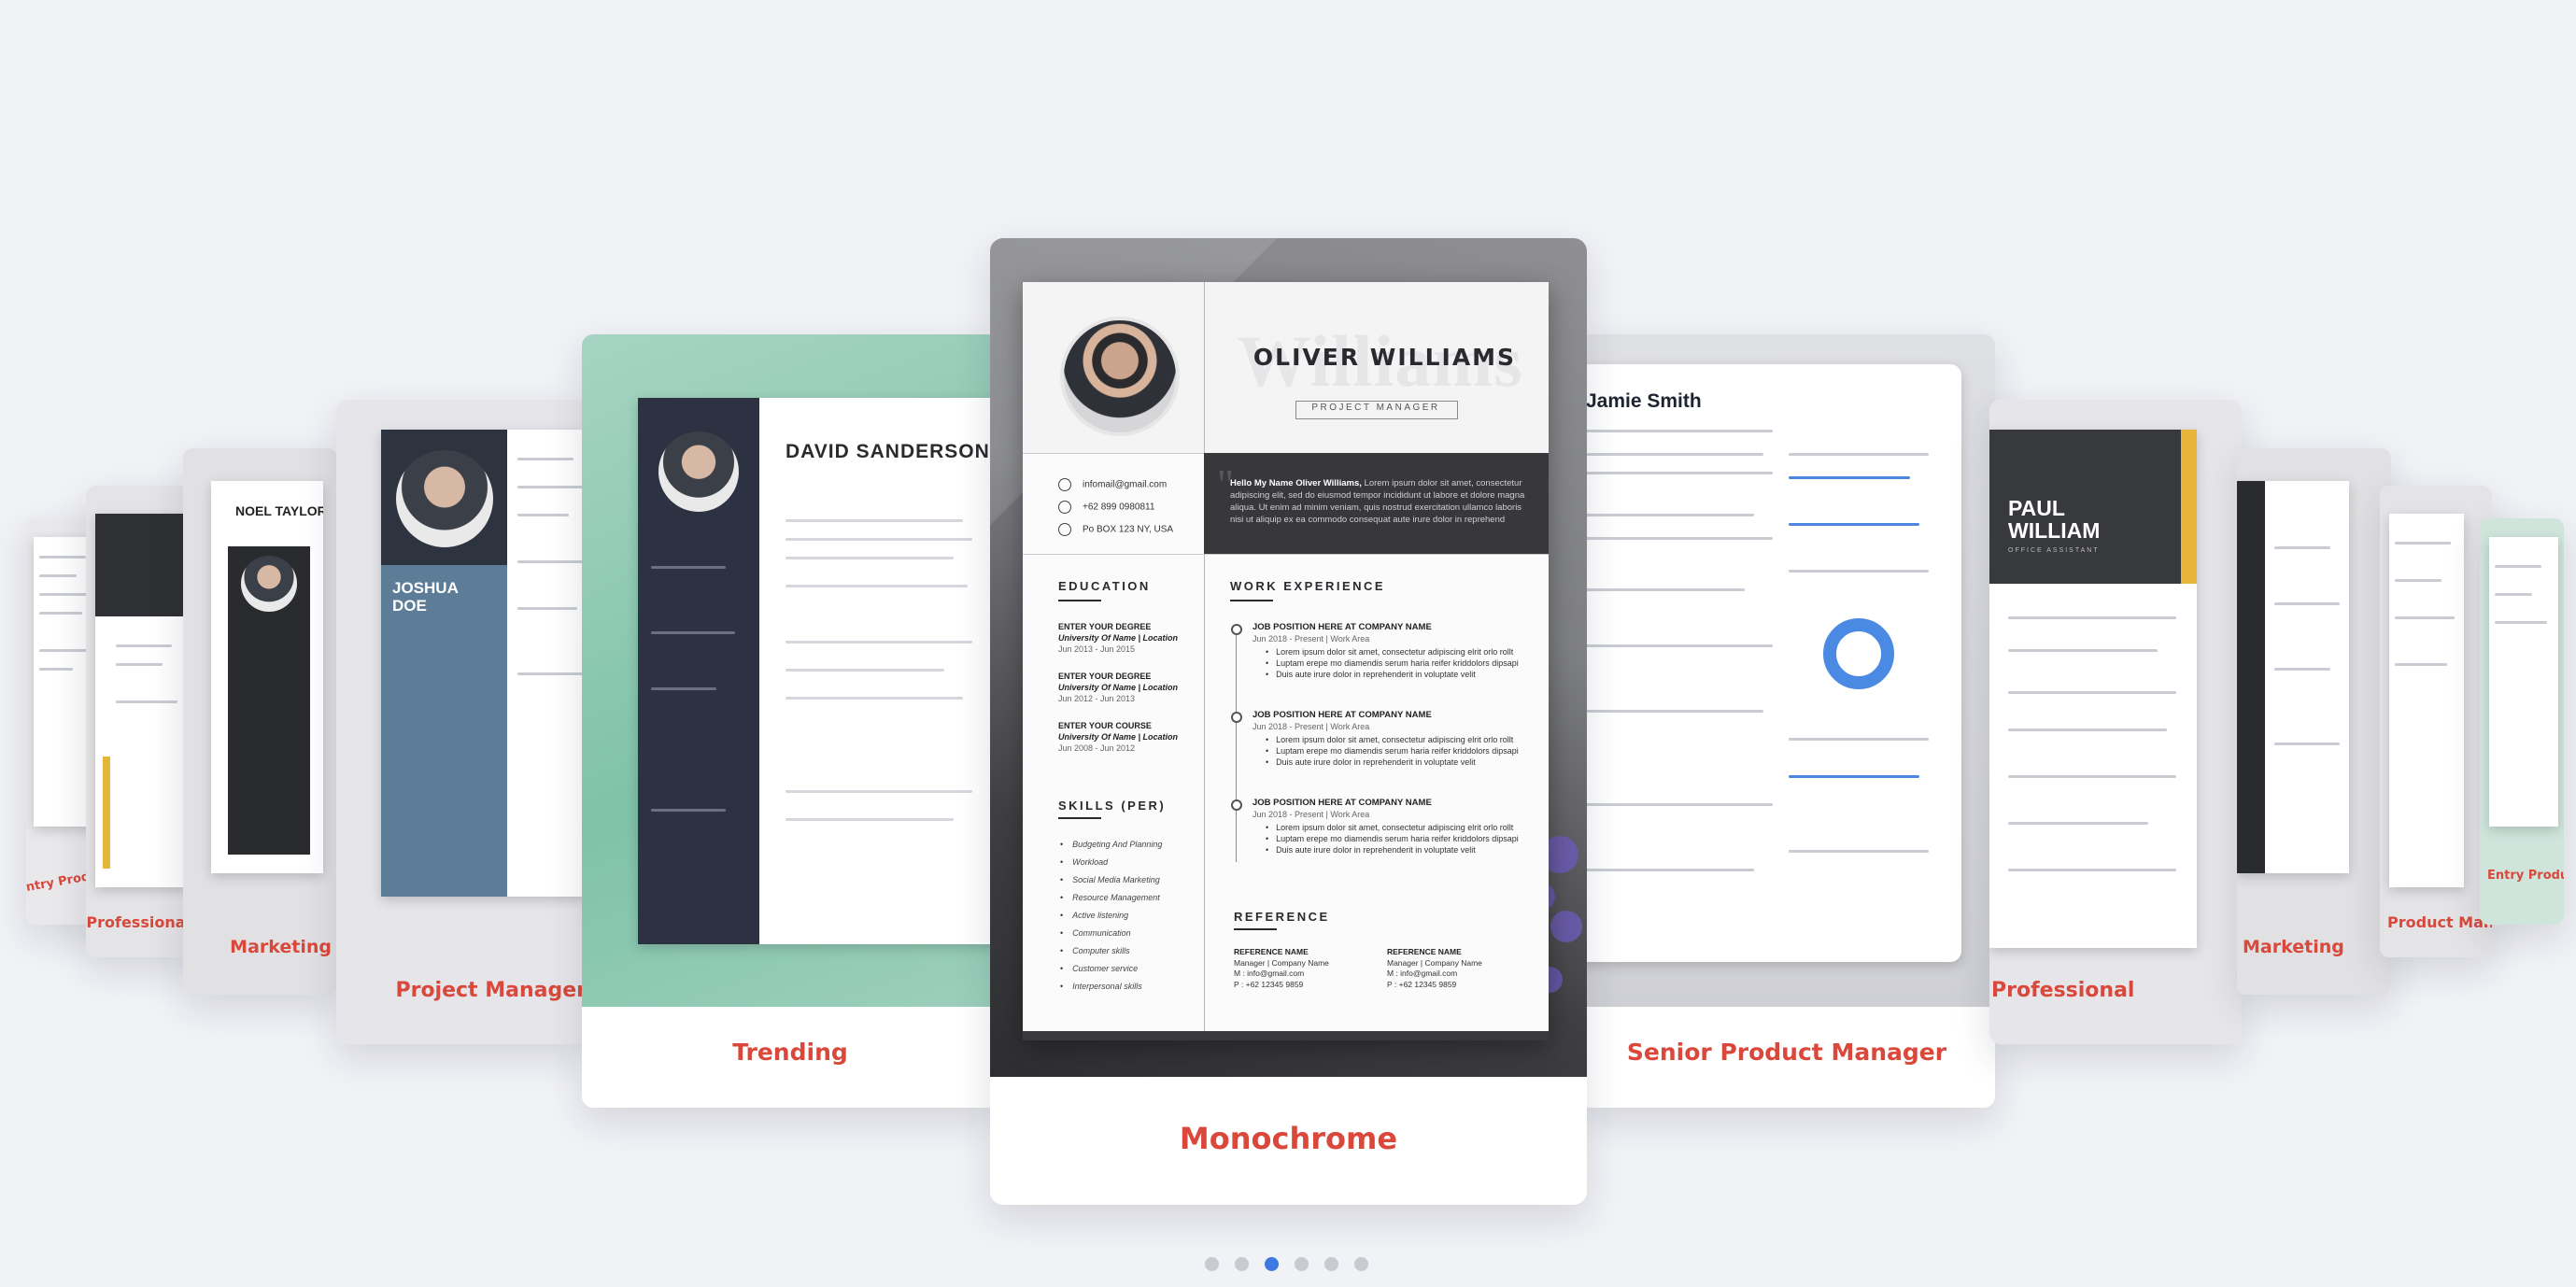 This screenshot has height=1287, width=2576. Describe the element at coordinates (425, 597) in the screenshot. I see `resume-name: JOSHUA DOE` at that location.